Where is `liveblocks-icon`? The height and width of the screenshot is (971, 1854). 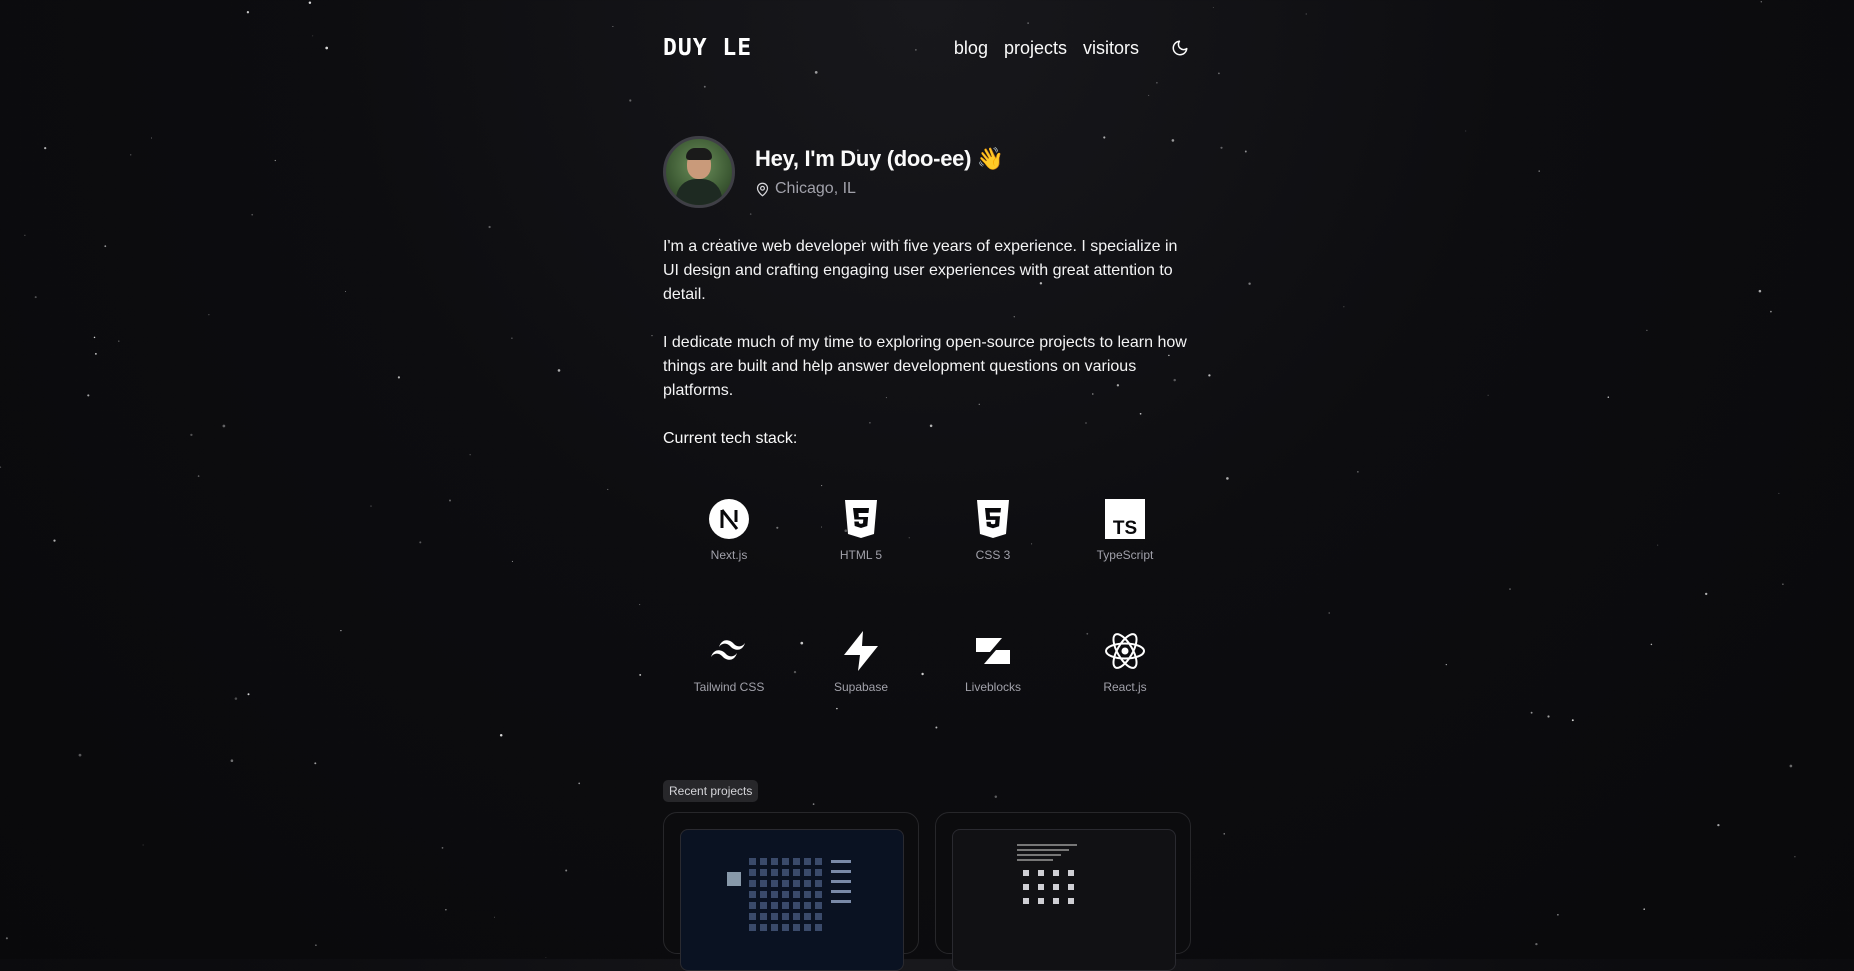 liveblocks-icon is located at coordinates (993, 651).